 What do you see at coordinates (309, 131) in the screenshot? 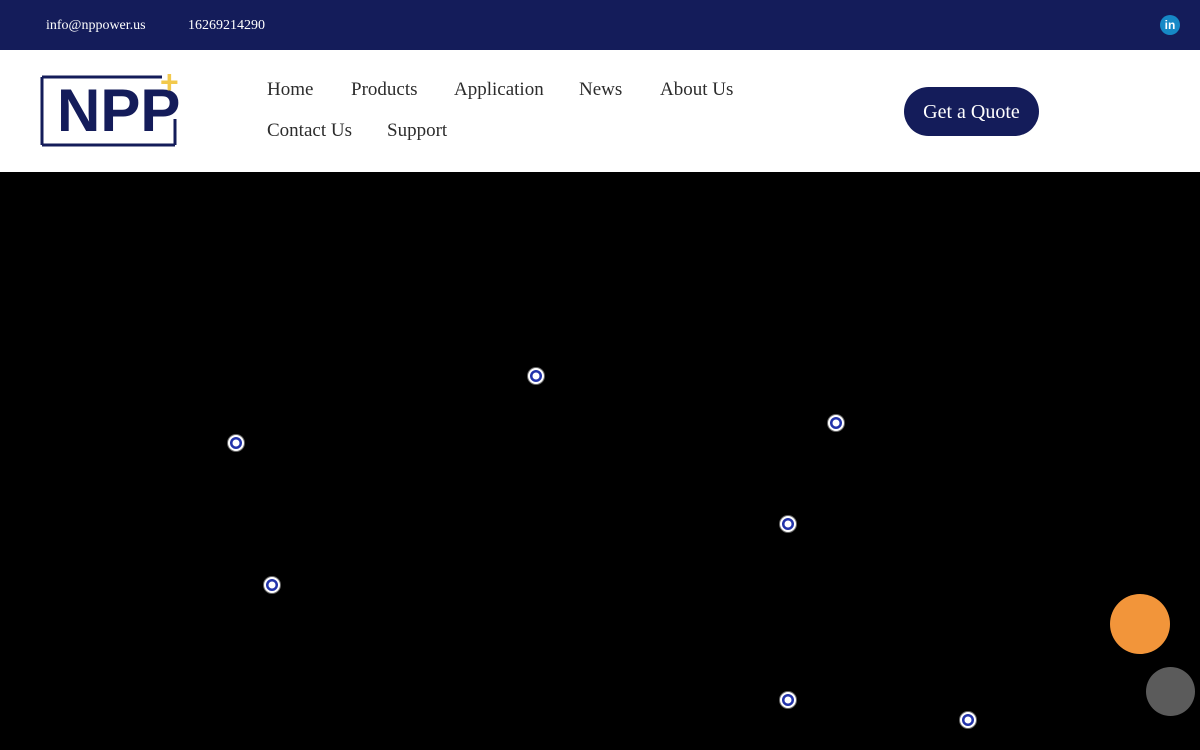
I see `nav-contact-us: Contact Us` at bounding box center [309, 131].